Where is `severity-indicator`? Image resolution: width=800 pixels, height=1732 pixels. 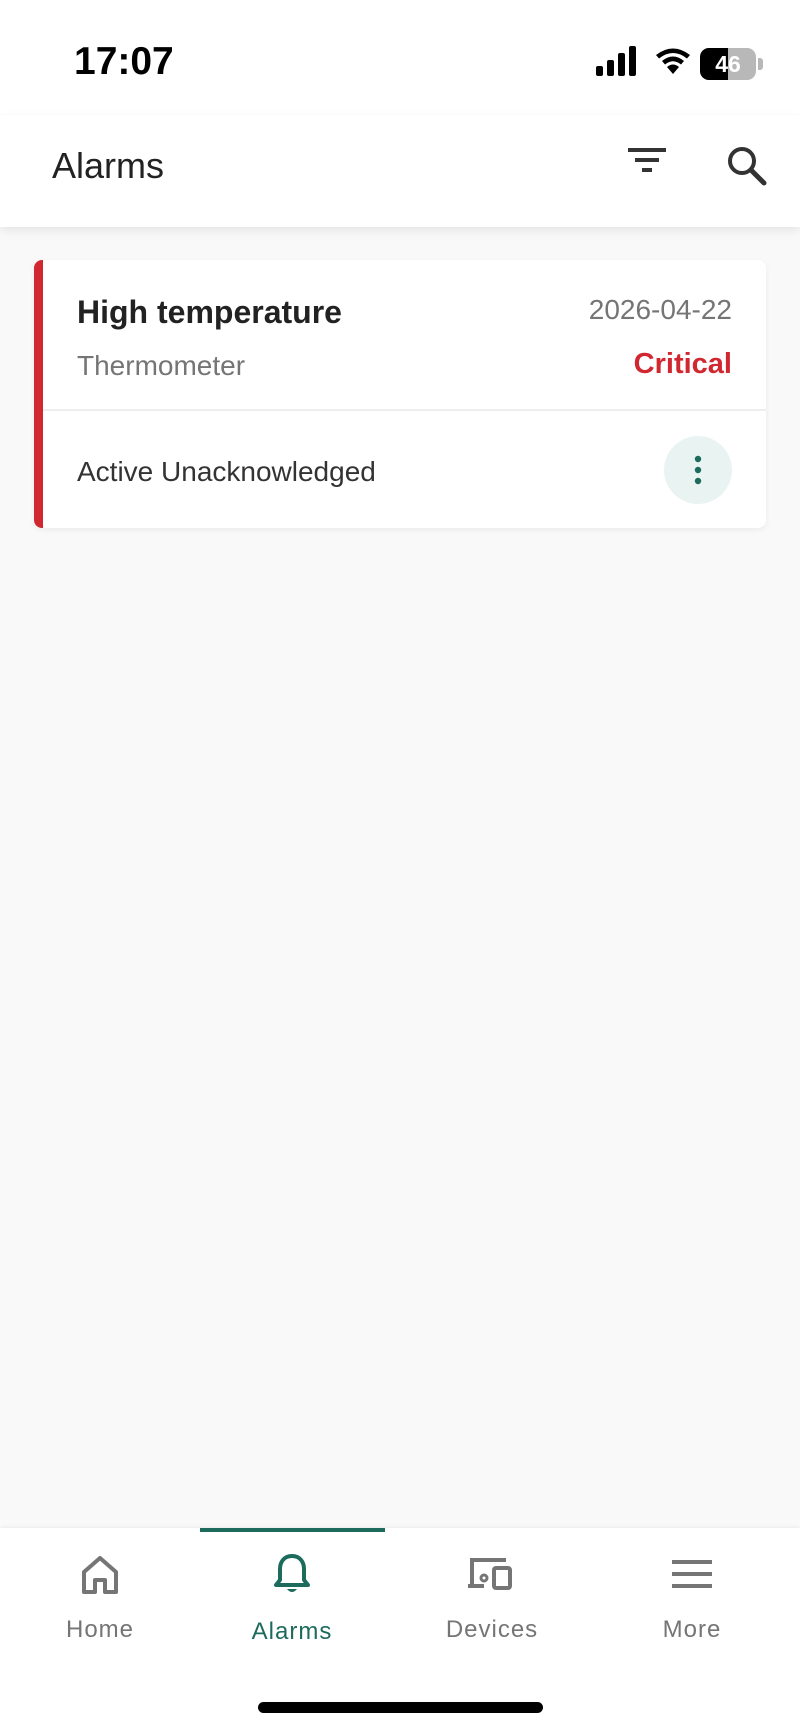
severity-indicator is located at coordinates (38, 394).